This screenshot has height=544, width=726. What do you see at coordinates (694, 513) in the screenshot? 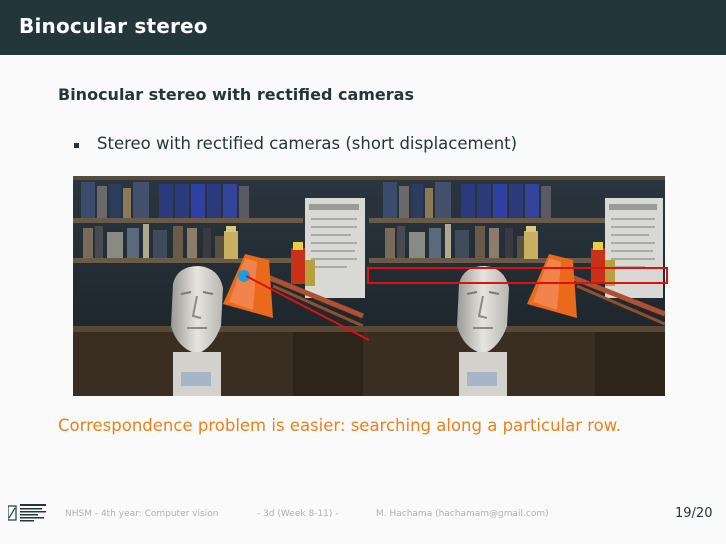
I see `page-number: 19/20` at bounding box center [694, 513].